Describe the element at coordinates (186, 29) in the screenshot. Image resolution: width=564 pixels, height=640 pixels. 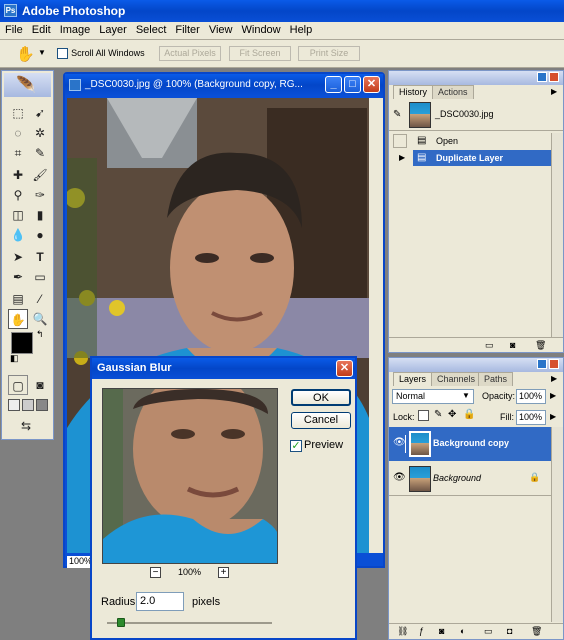
I see `menu-filter: Filter` at that location.